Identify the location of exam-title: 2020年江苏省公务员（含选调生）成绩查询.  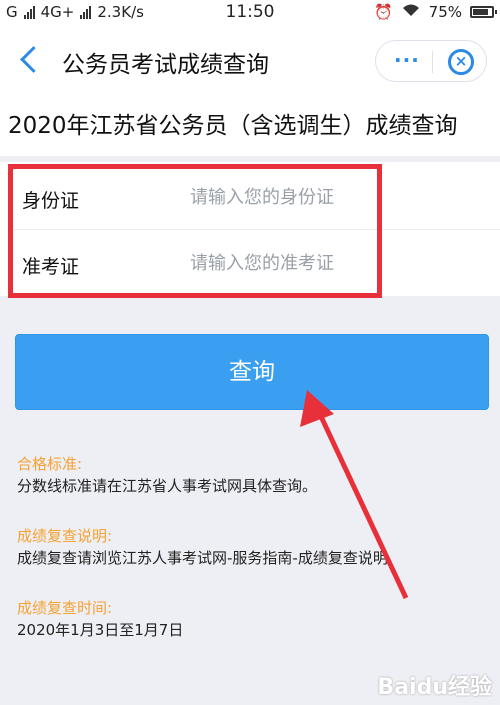
(250, 126).